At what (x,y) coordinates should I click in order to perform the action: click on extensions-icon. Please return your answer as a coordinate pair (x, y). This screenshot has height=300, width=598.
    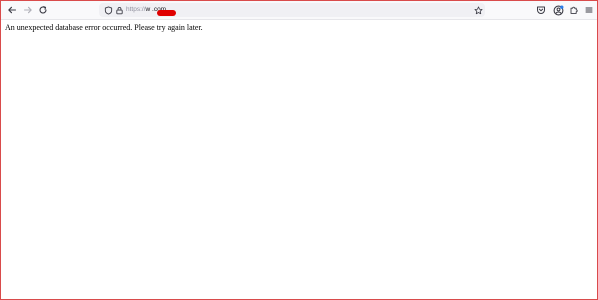
    Looking at the image, I should click on (574, 10).